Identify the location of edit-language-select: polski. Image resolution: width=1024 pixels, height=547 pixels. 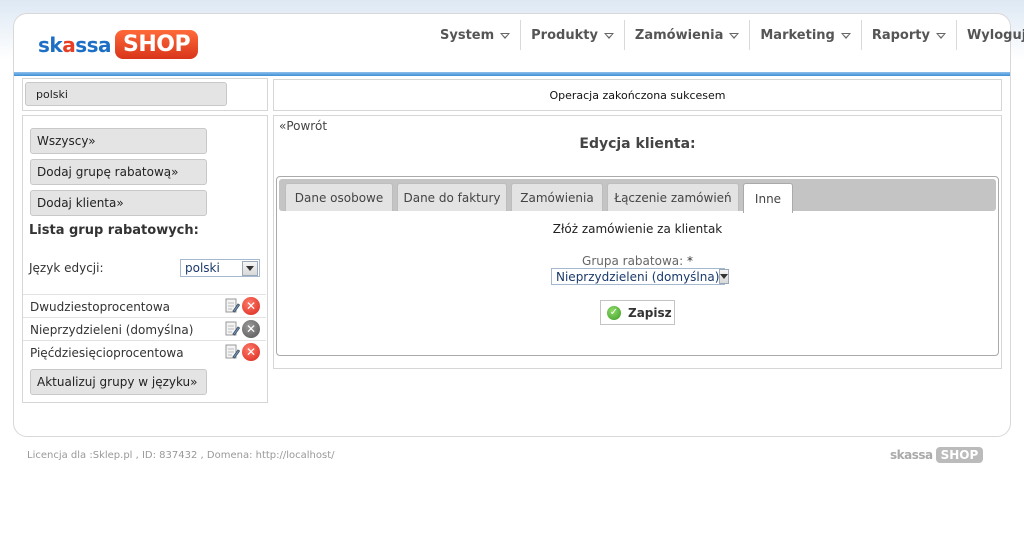
(220, 268).